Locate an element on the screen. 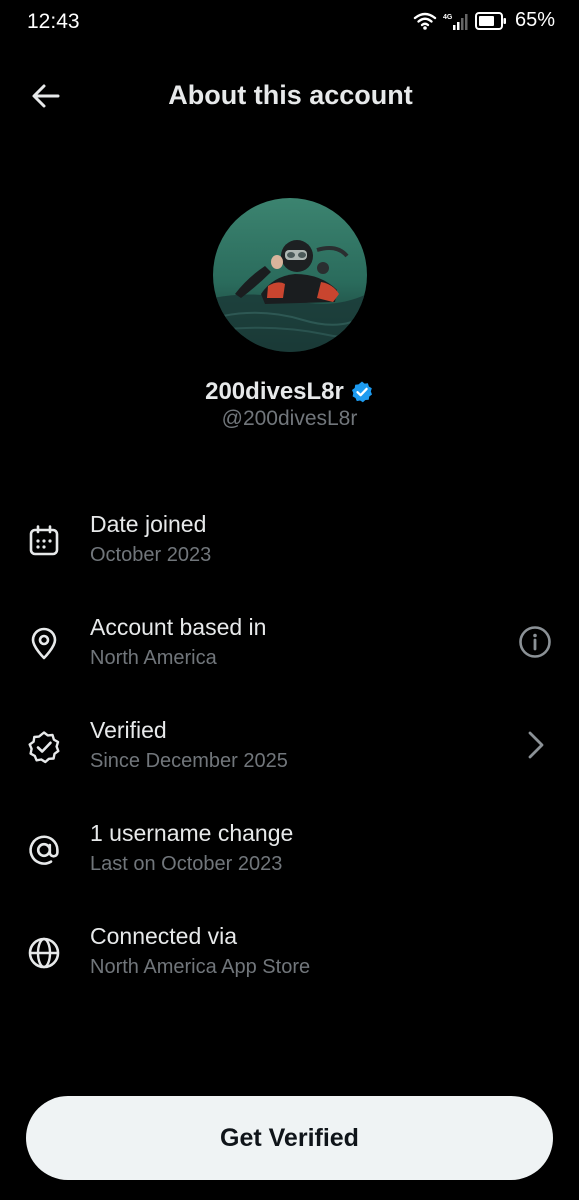 The image size is (579, 1200). display-name: 200divesL8r is located at coordinates (274, 391).